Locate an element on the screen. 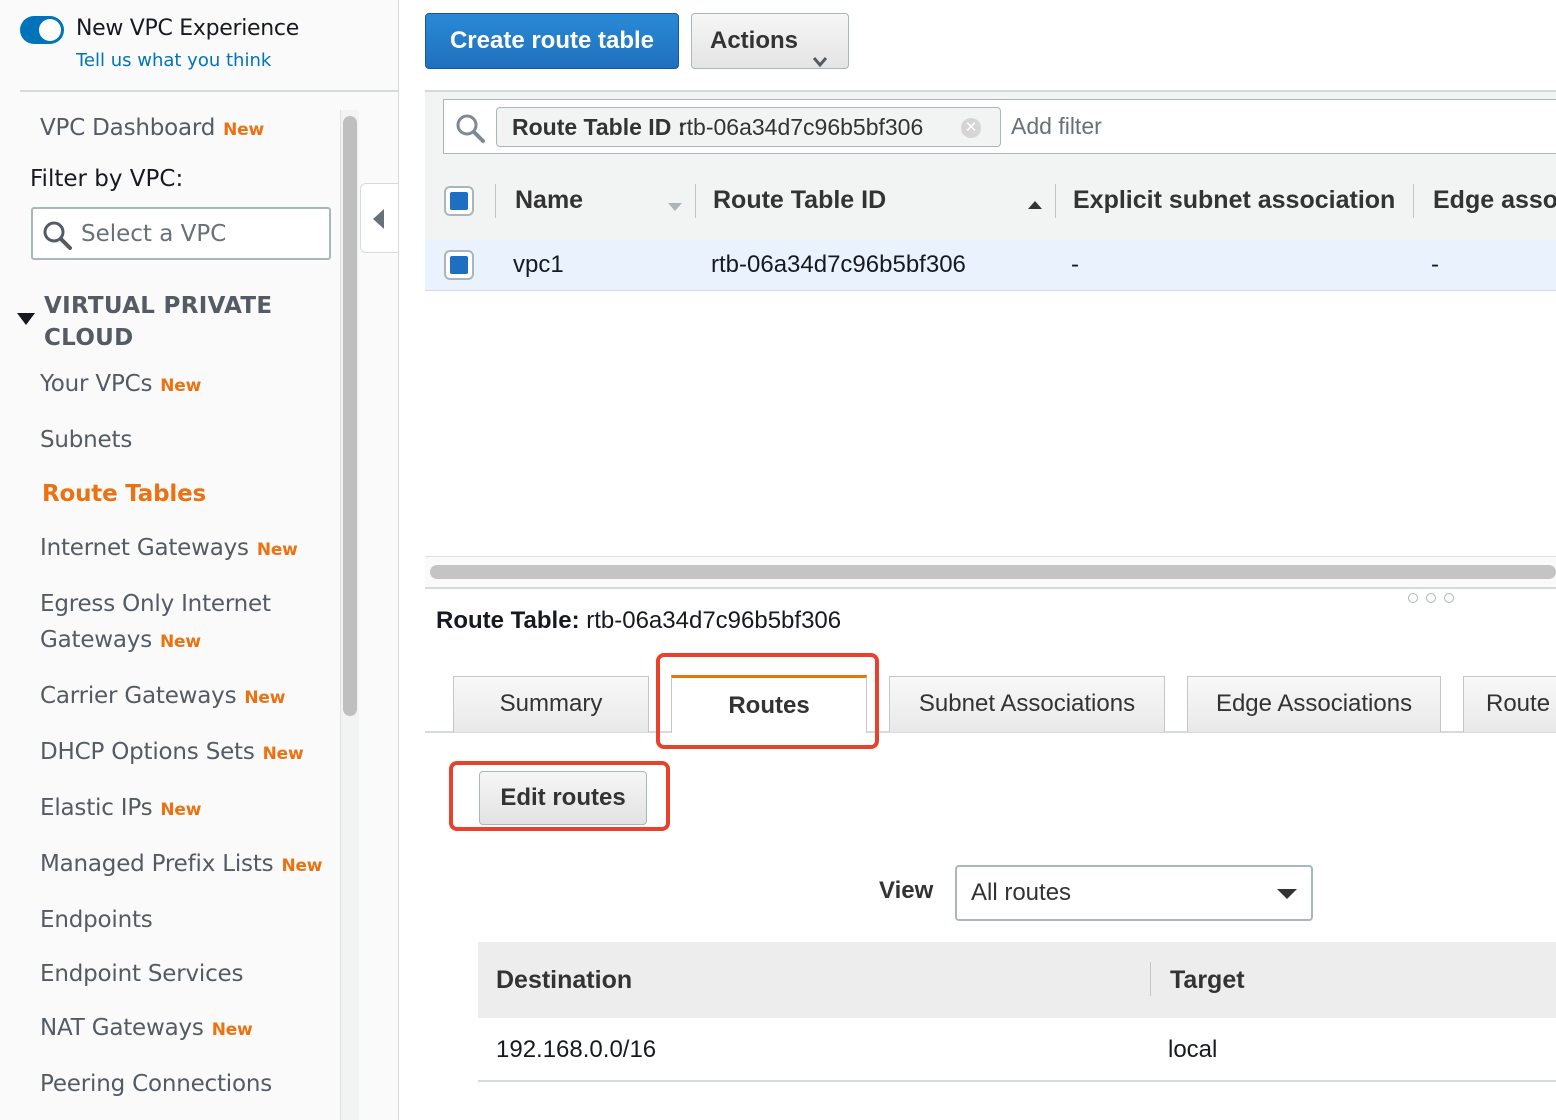 The image size is (1556, 1120). view-select-value: All routes is located at coordinates (1021, 892).